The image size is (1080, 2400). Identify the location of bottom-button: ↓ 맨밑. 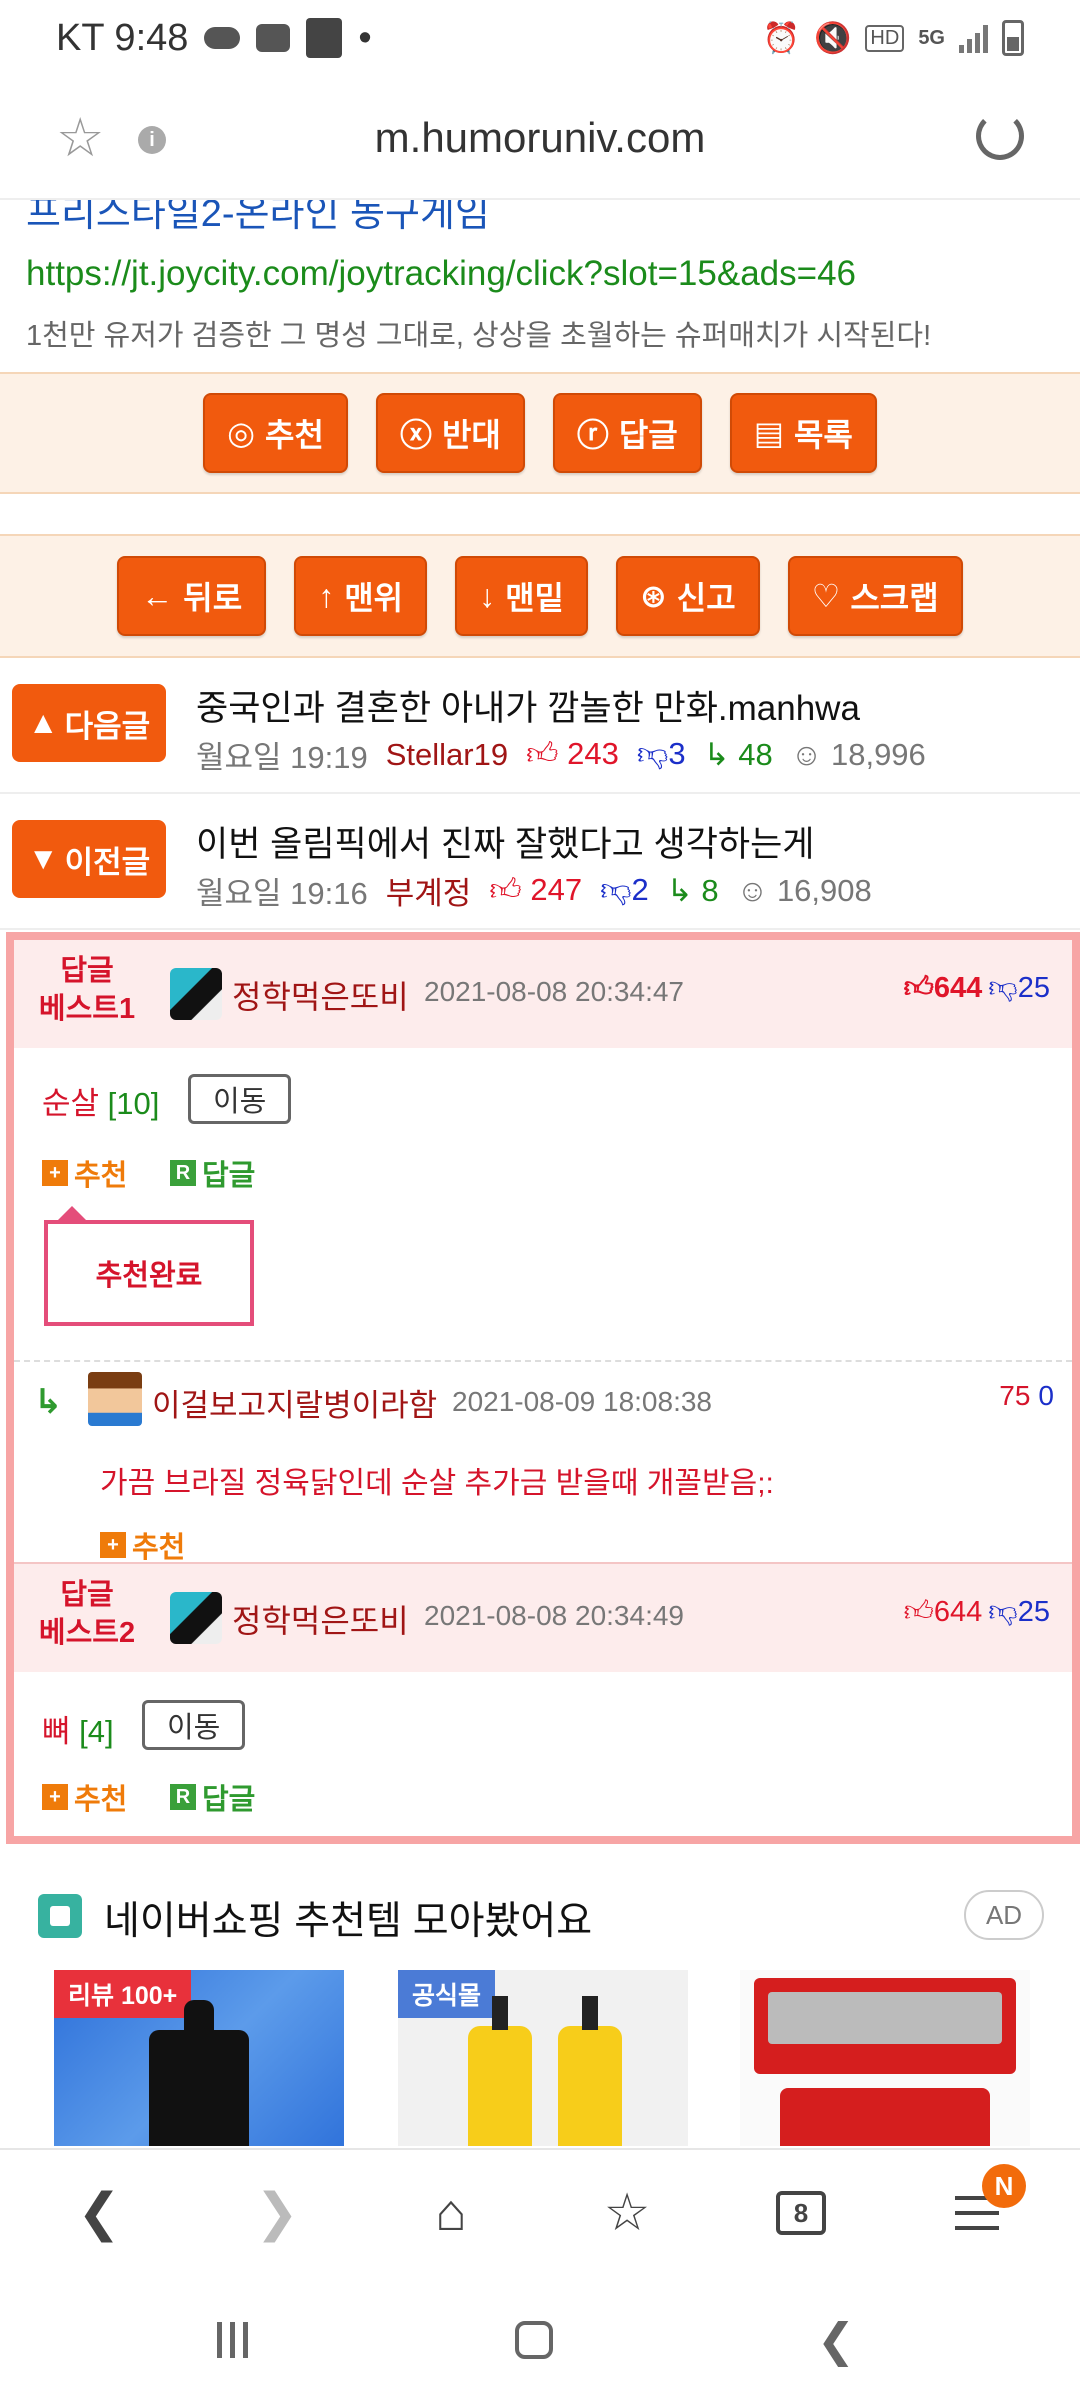
(521, 596).